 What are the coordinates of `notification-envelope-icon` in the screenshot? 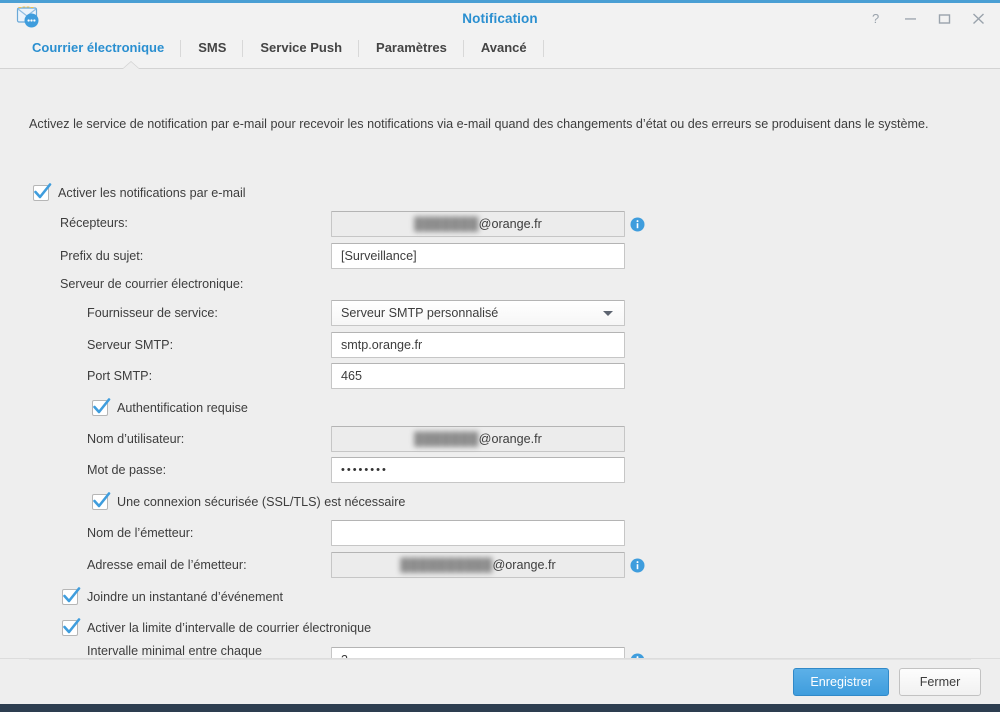 It's located at (28, 17).